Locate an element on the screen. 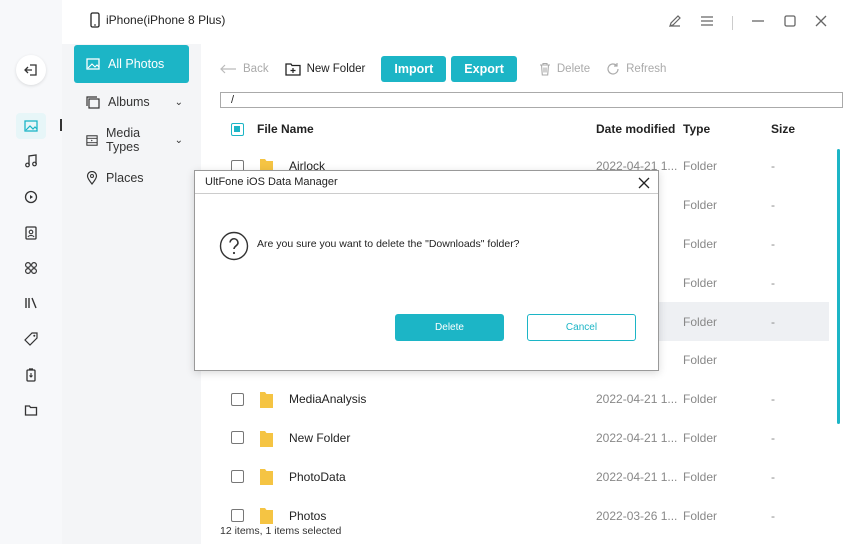  delete-button: Delete is located at coordinates (564, 69).